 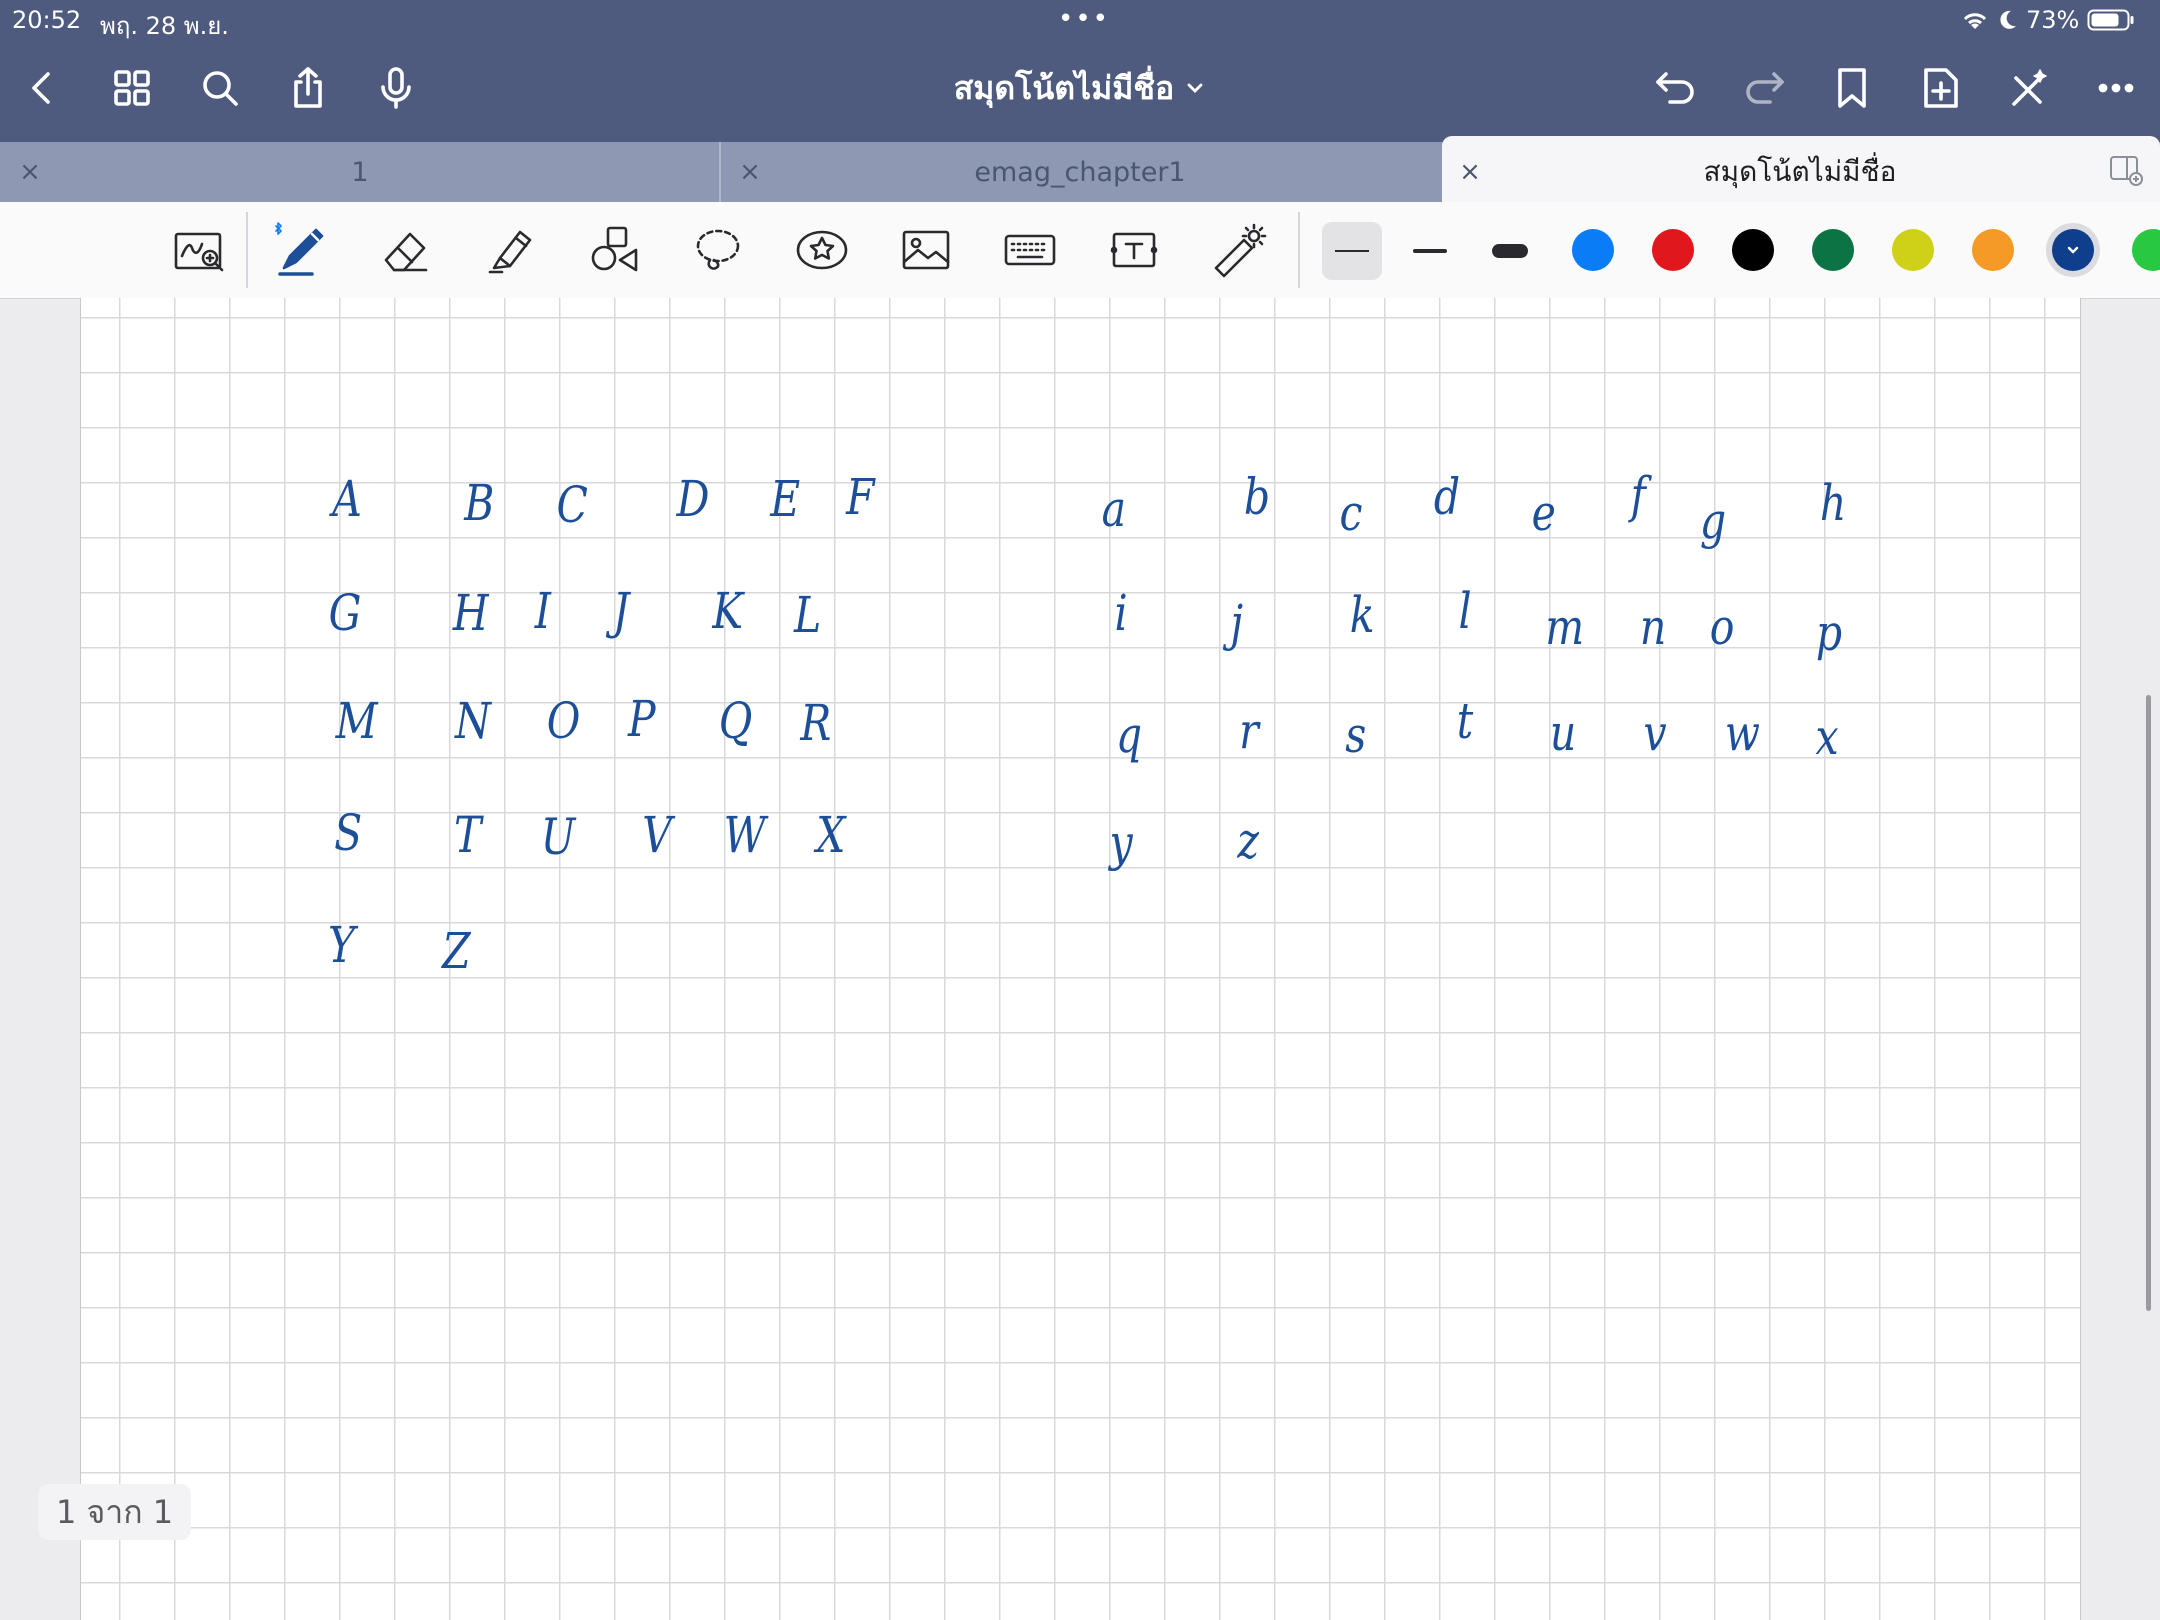 I want to click on battery-percent: 73%, so click(x=2053, y=20).